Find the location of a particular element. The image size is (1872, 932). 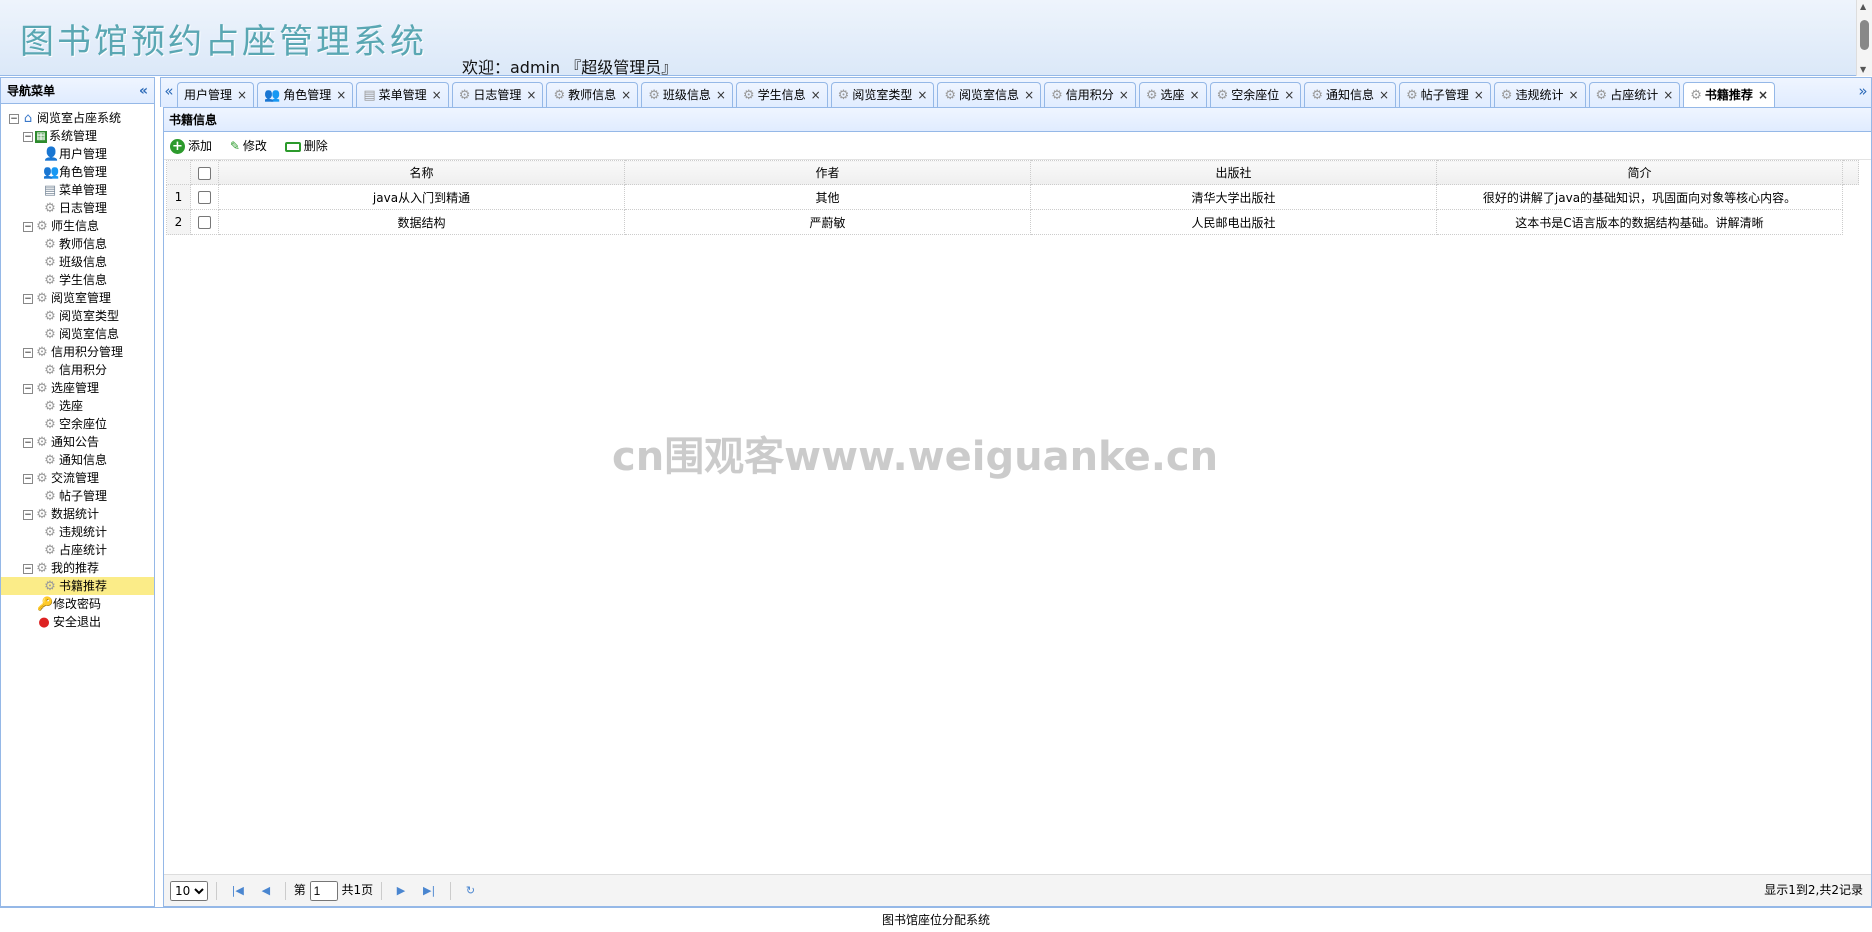

tree-node: − ⚙ 选座管理 is located at coordinates (77, 388).